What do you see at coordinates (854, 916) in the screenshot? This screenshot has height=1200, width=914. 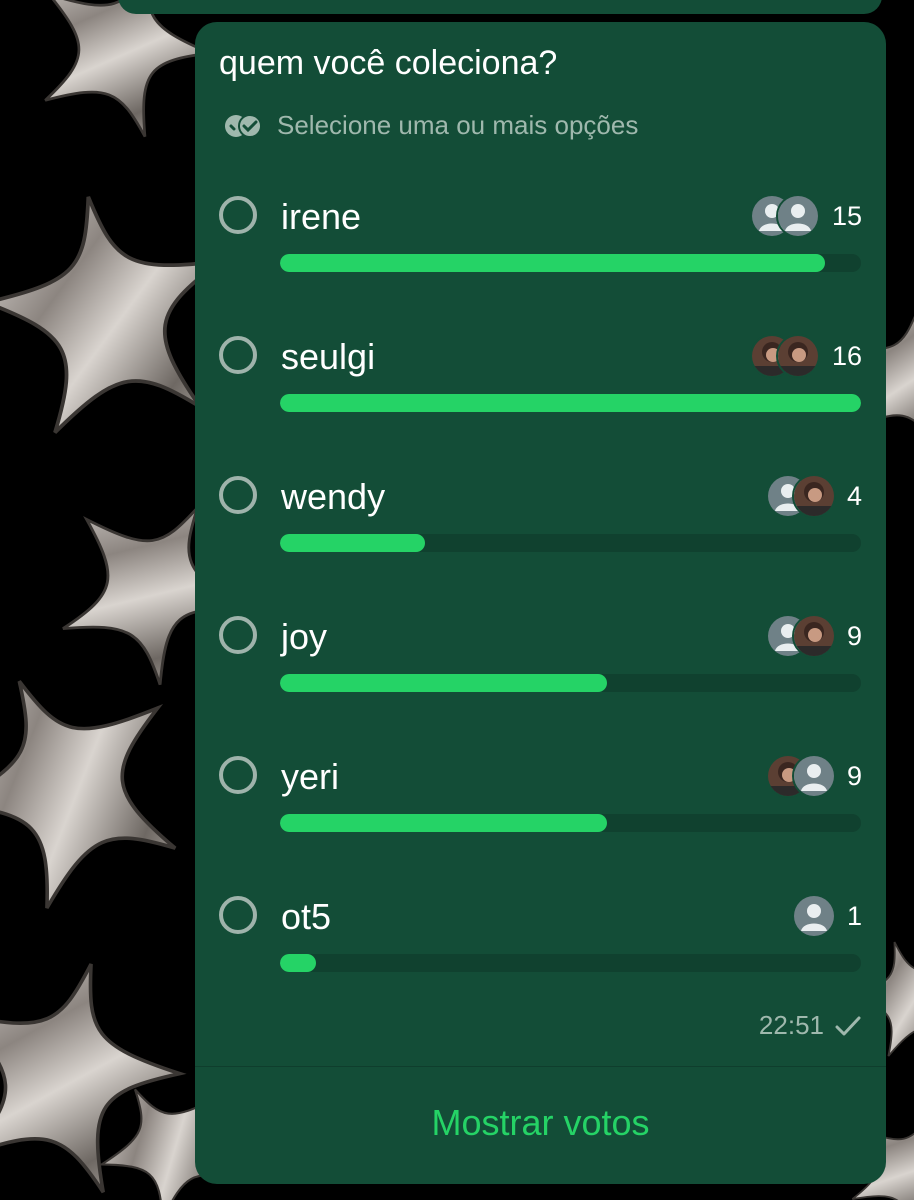 I see `vote-count: 1` at bounding box center [854, 916].